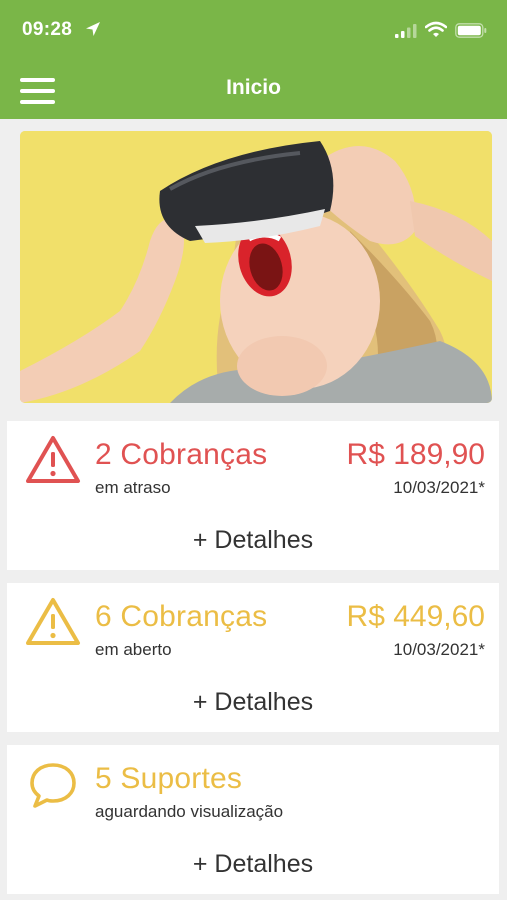  I want to click on app-header: 09:28 Inicio, so click(253, 59).